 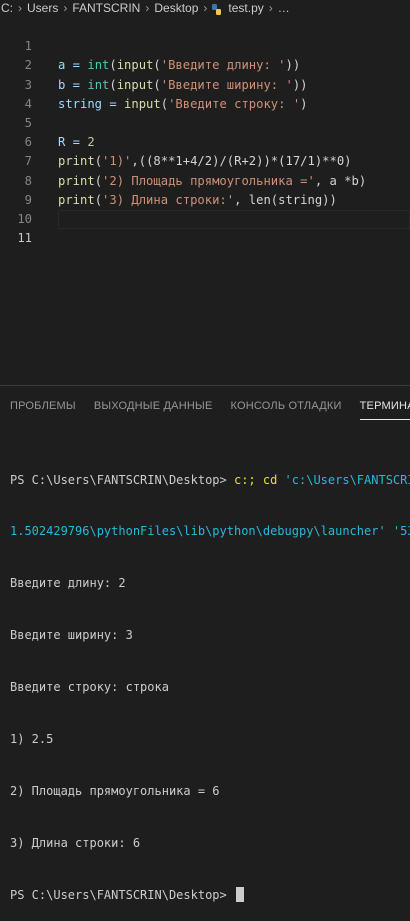 What do you see at coordinates (176, 8) in the screenshot?
I see `breadcrumb-desktop: Desktop` at bounding box center [176, 8].